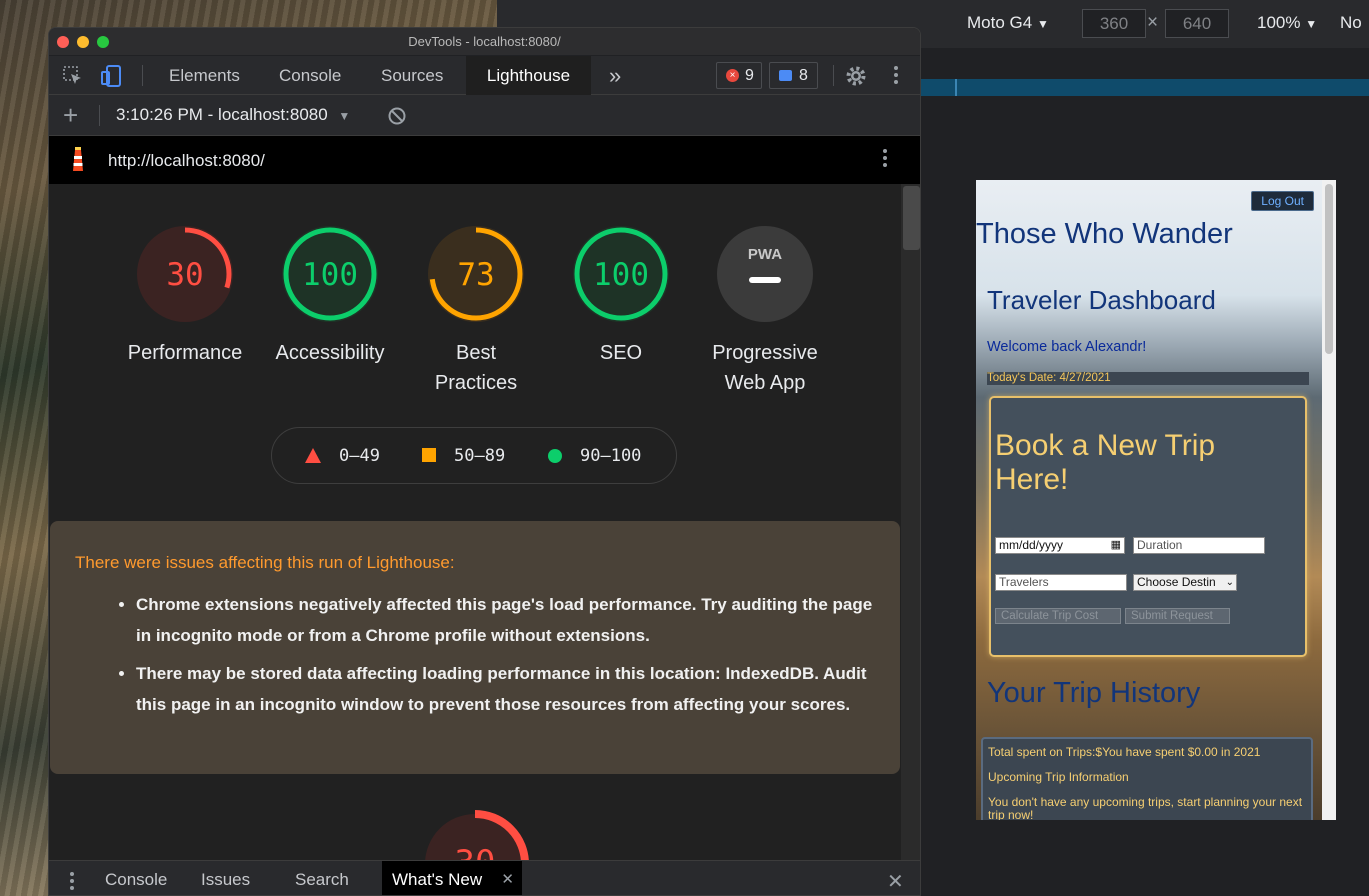 The height and width of the screenshot is (896, 1369). Describe the element at coordinates (615, 75) in the screenshot. I see `more-tabs-button: »` at that location.